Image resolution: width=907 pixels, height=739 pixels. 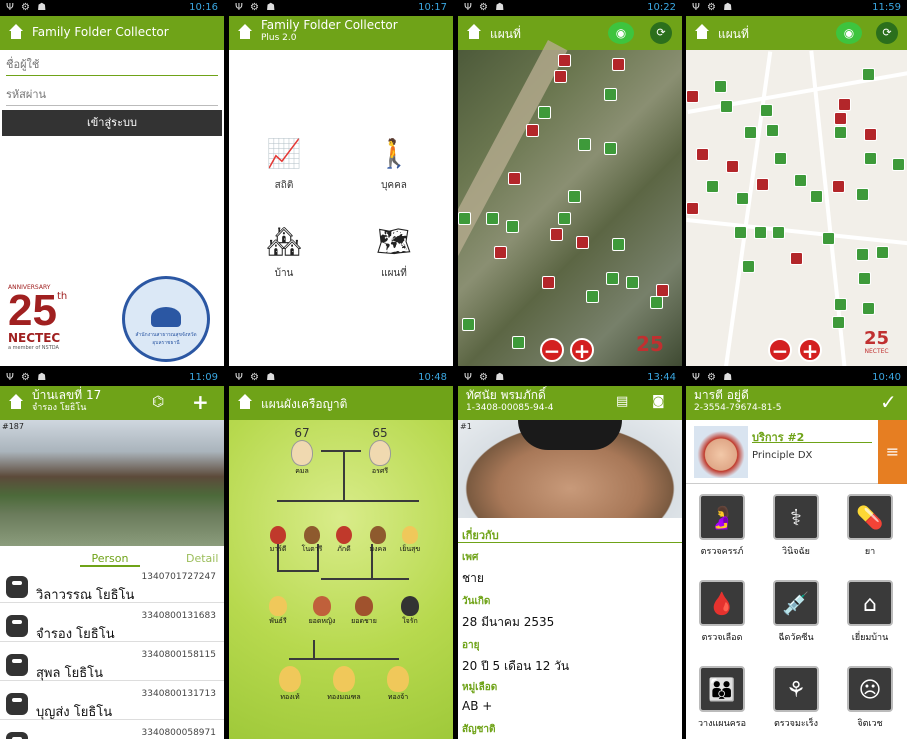 I want to click on tree-person-gen4: ทองจ้า, so click(x=398, y=684).